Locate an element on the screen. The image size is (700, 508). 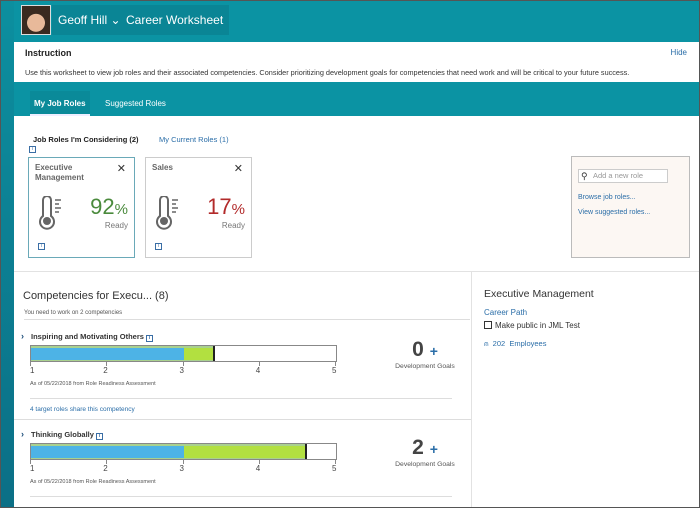
employees-link: ⍝ 202 Employees is located at coordinates (515, 344).